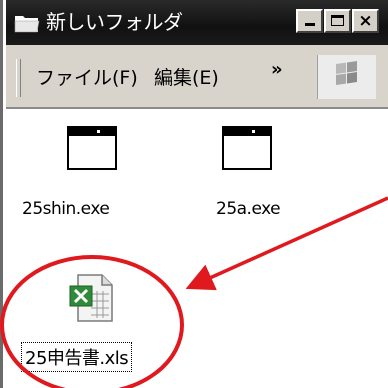  I want to click on windows-flag-icon, so click(346, 73).